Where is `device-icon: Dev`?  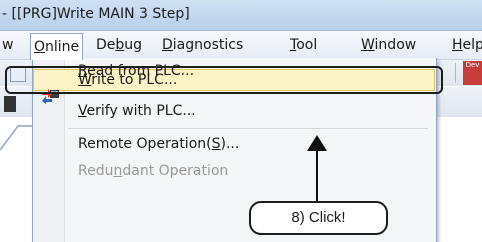 device-icon: Dev is located at coordinates (472, 73).